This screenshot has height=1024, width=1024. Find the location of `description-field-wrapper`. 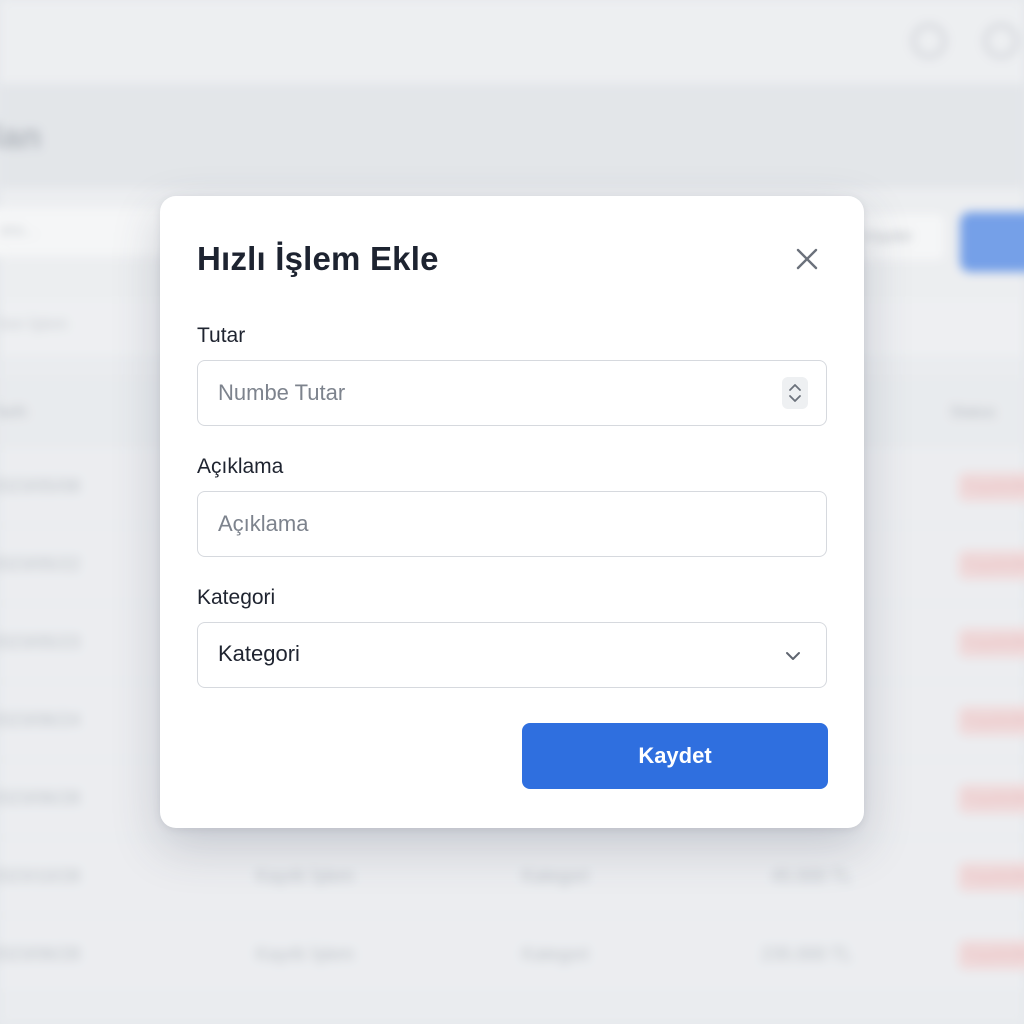

description-field-wrapper is located at coordinates (512, 524).